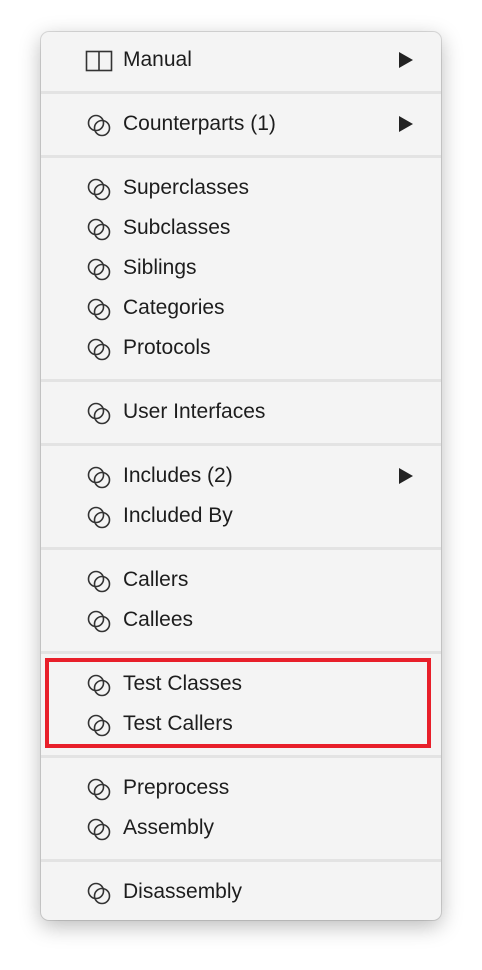 The height and width of the screenshot is (970, 482). What do you see at coordinates (176, 787) in the screenshot?
I see `menu-item-label: Preprocess` at bounding box center [176, 787].